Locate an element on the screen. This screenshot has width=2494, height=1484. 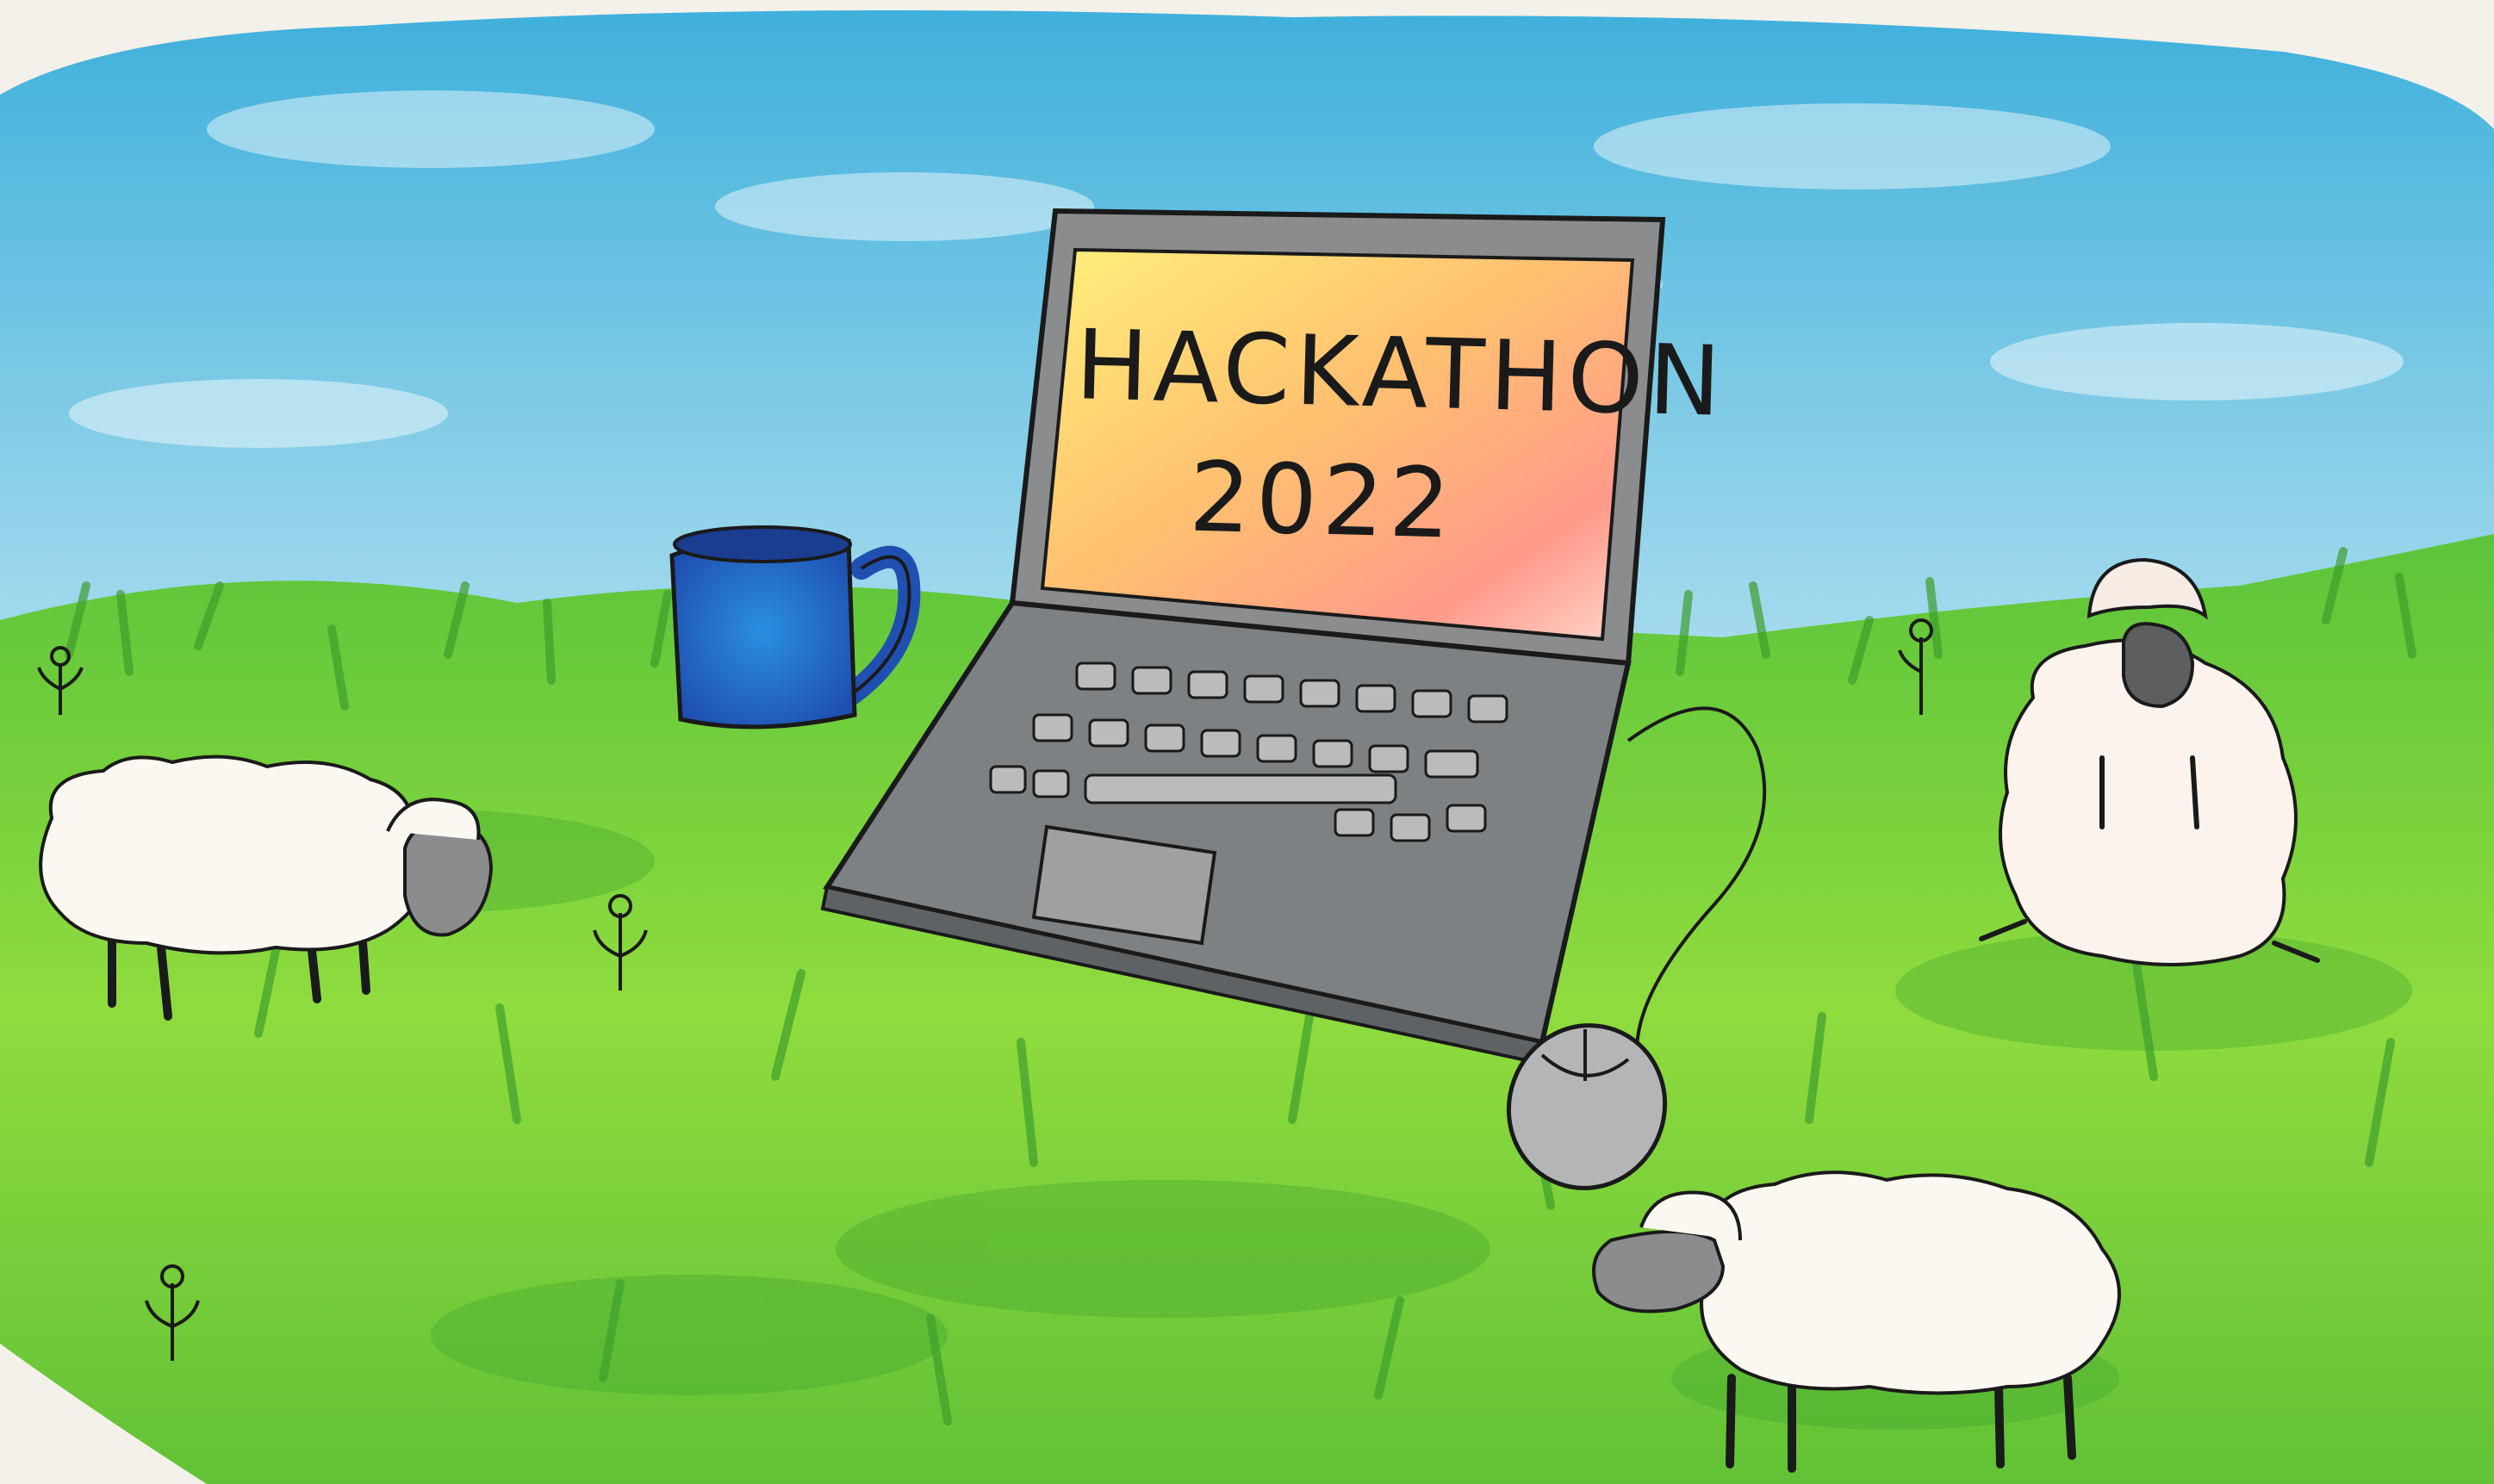
screen-text-title: HACKATHON is located at coordinates (1401, 373).